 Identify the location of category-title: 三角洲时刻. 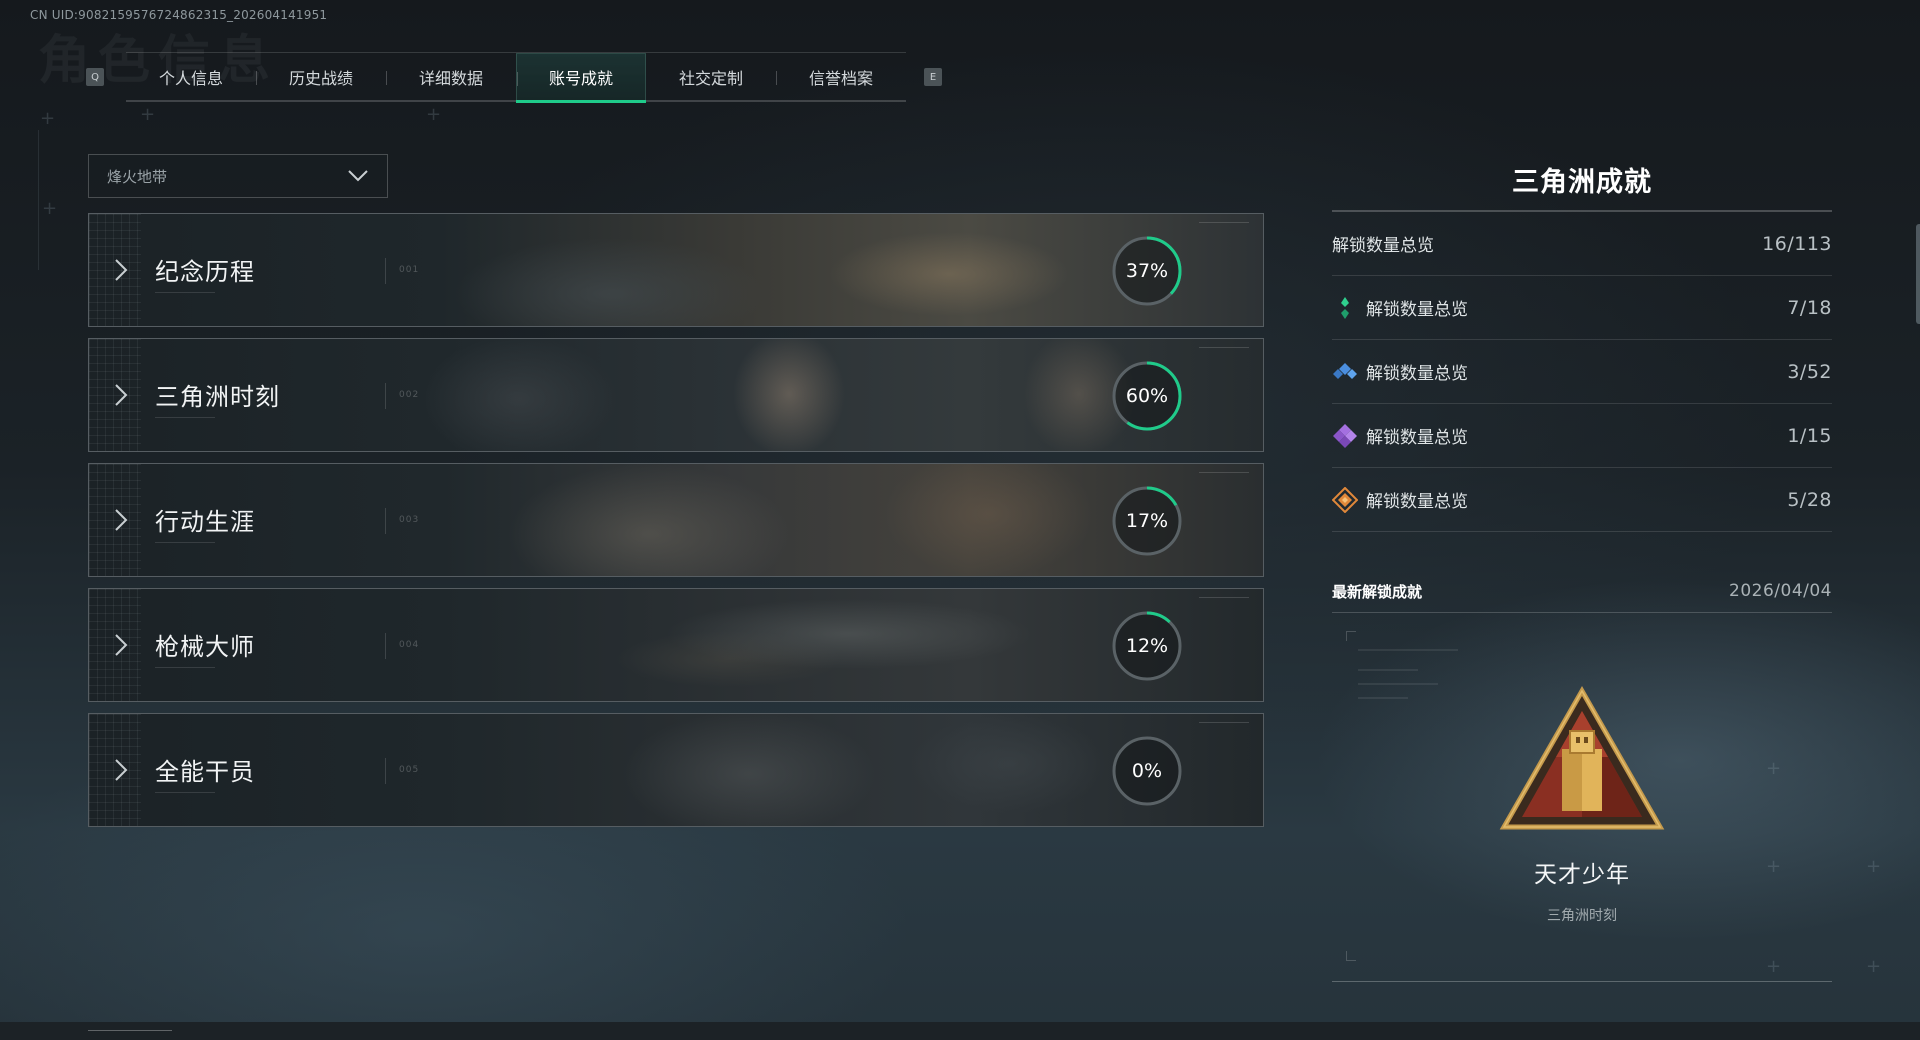
(217, 397).